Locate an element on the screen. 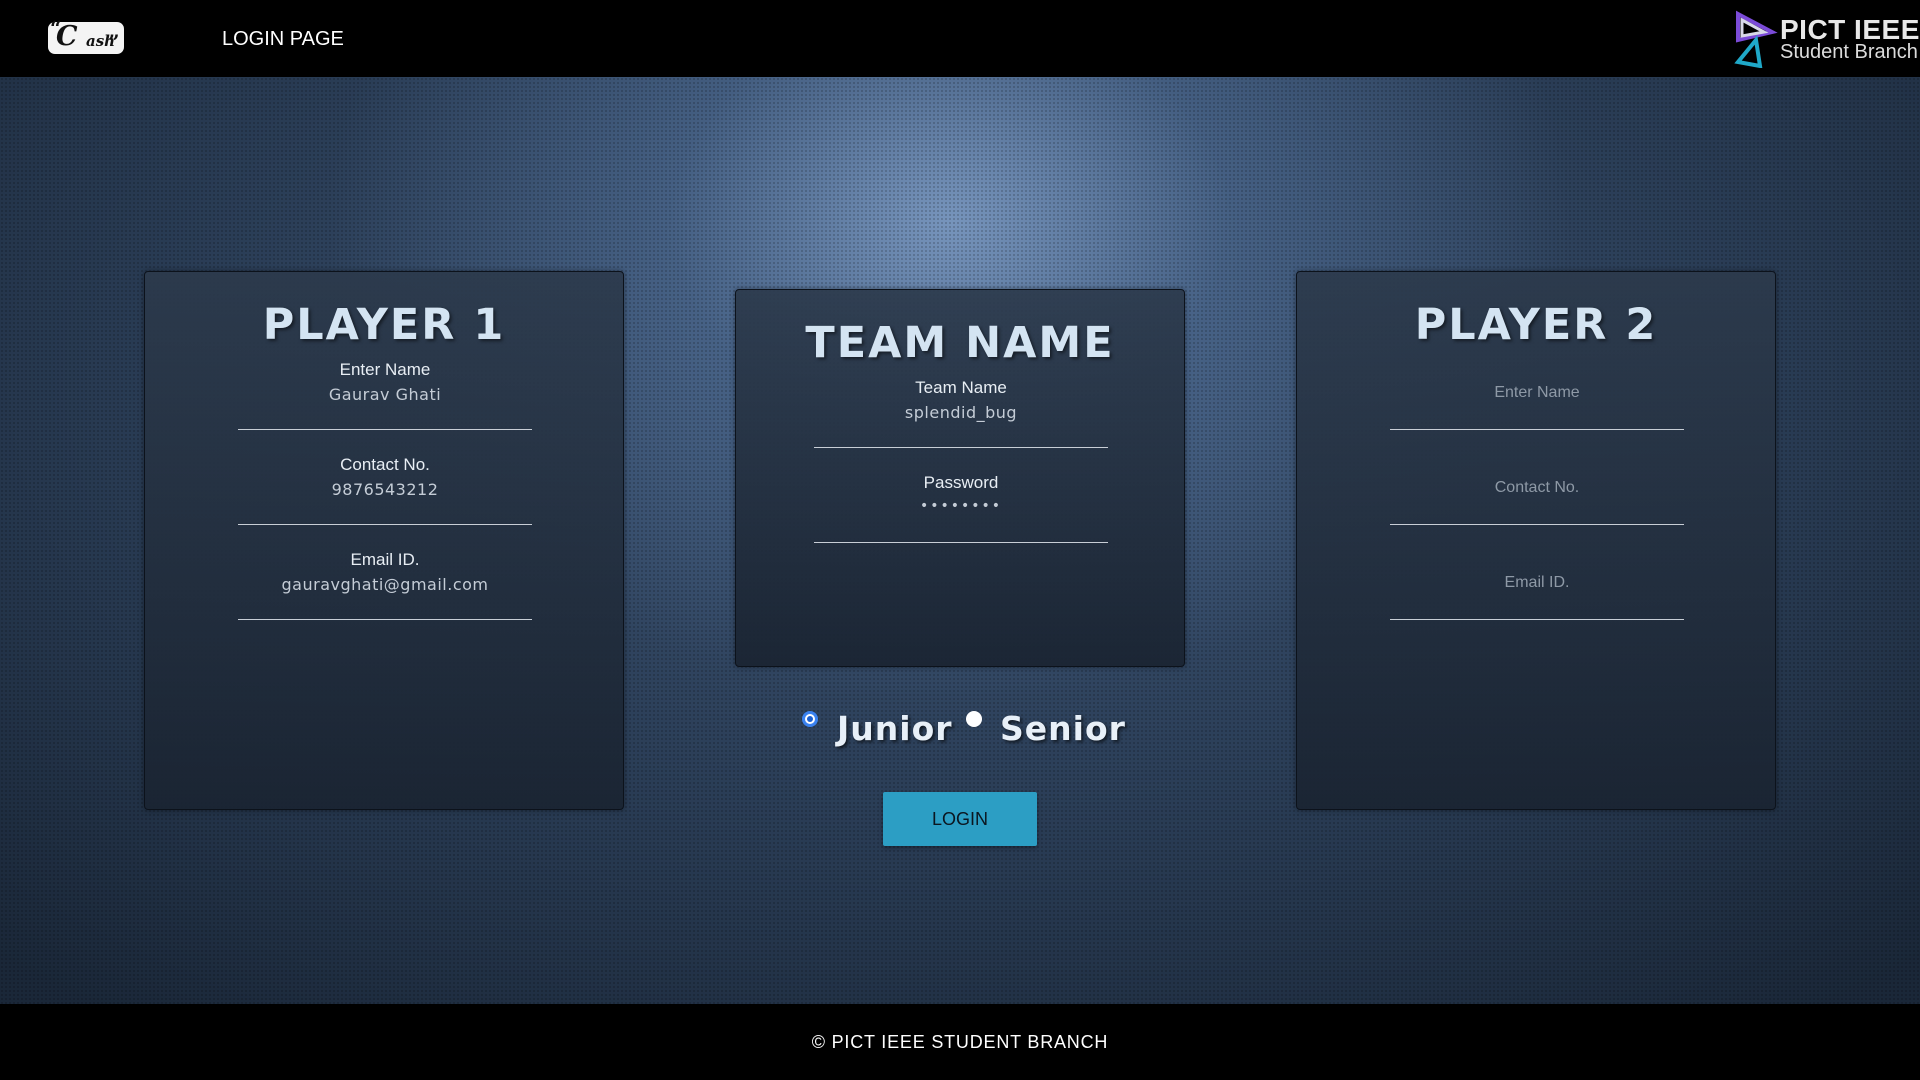  team-name-field: Team Name splendid_bug is located at coordinates (961, 413).